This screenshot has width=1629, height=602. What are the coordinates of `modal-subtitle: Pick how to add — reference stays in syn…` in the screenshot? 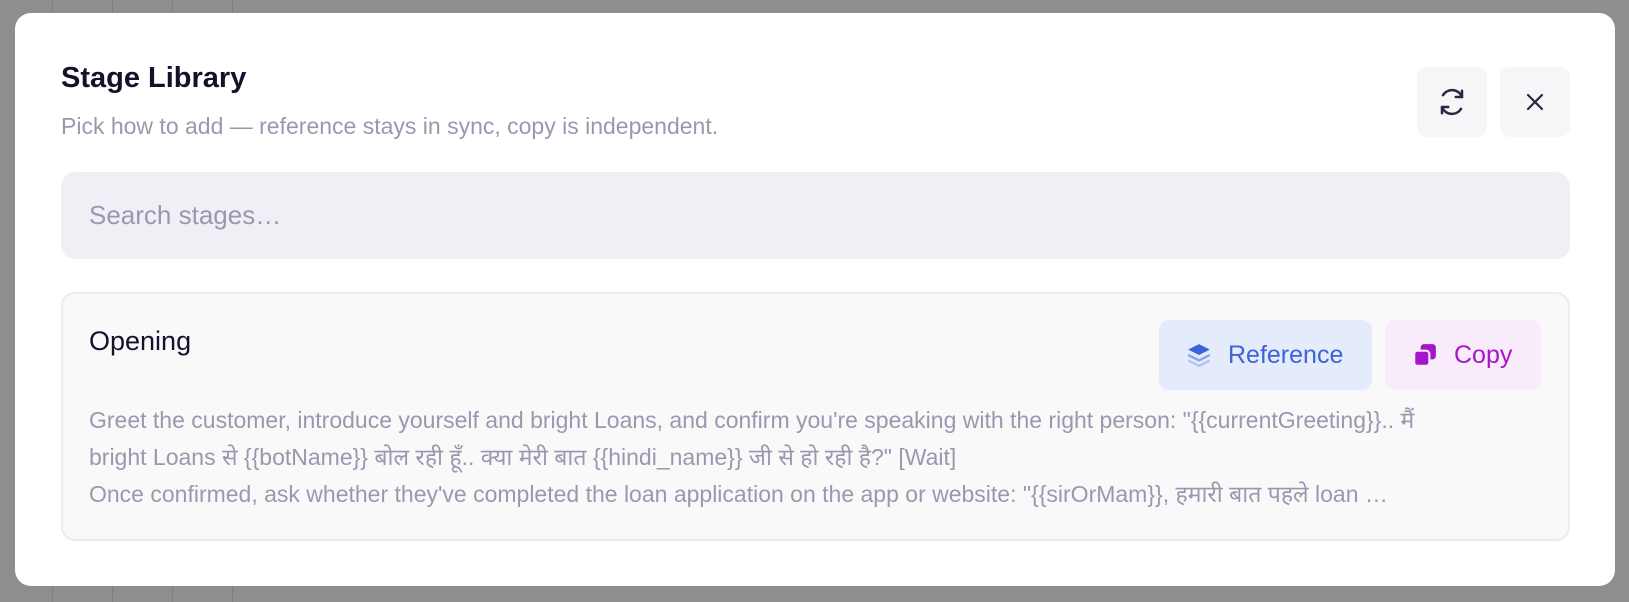 It's located at (390, 126).